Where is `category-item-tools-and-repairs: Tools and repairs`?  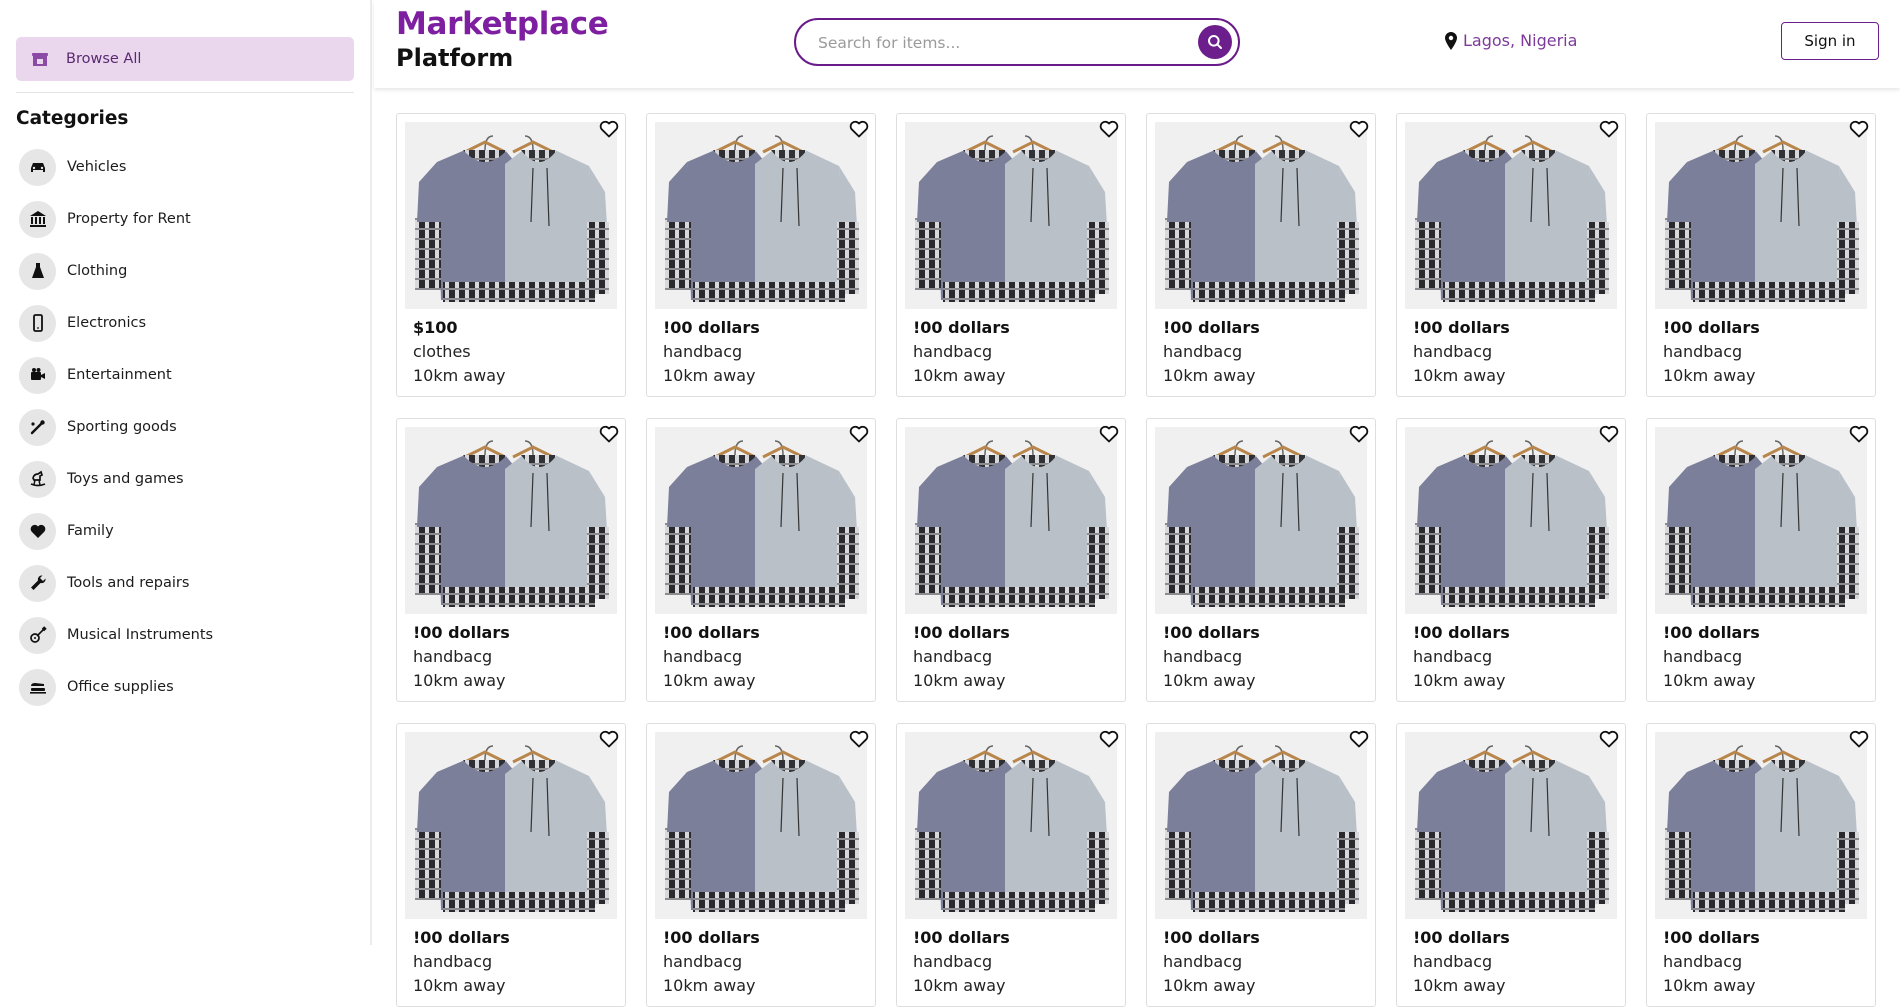 category-item-tools-and-repairs: Tools and repairs is located at coordinates (185, 583).